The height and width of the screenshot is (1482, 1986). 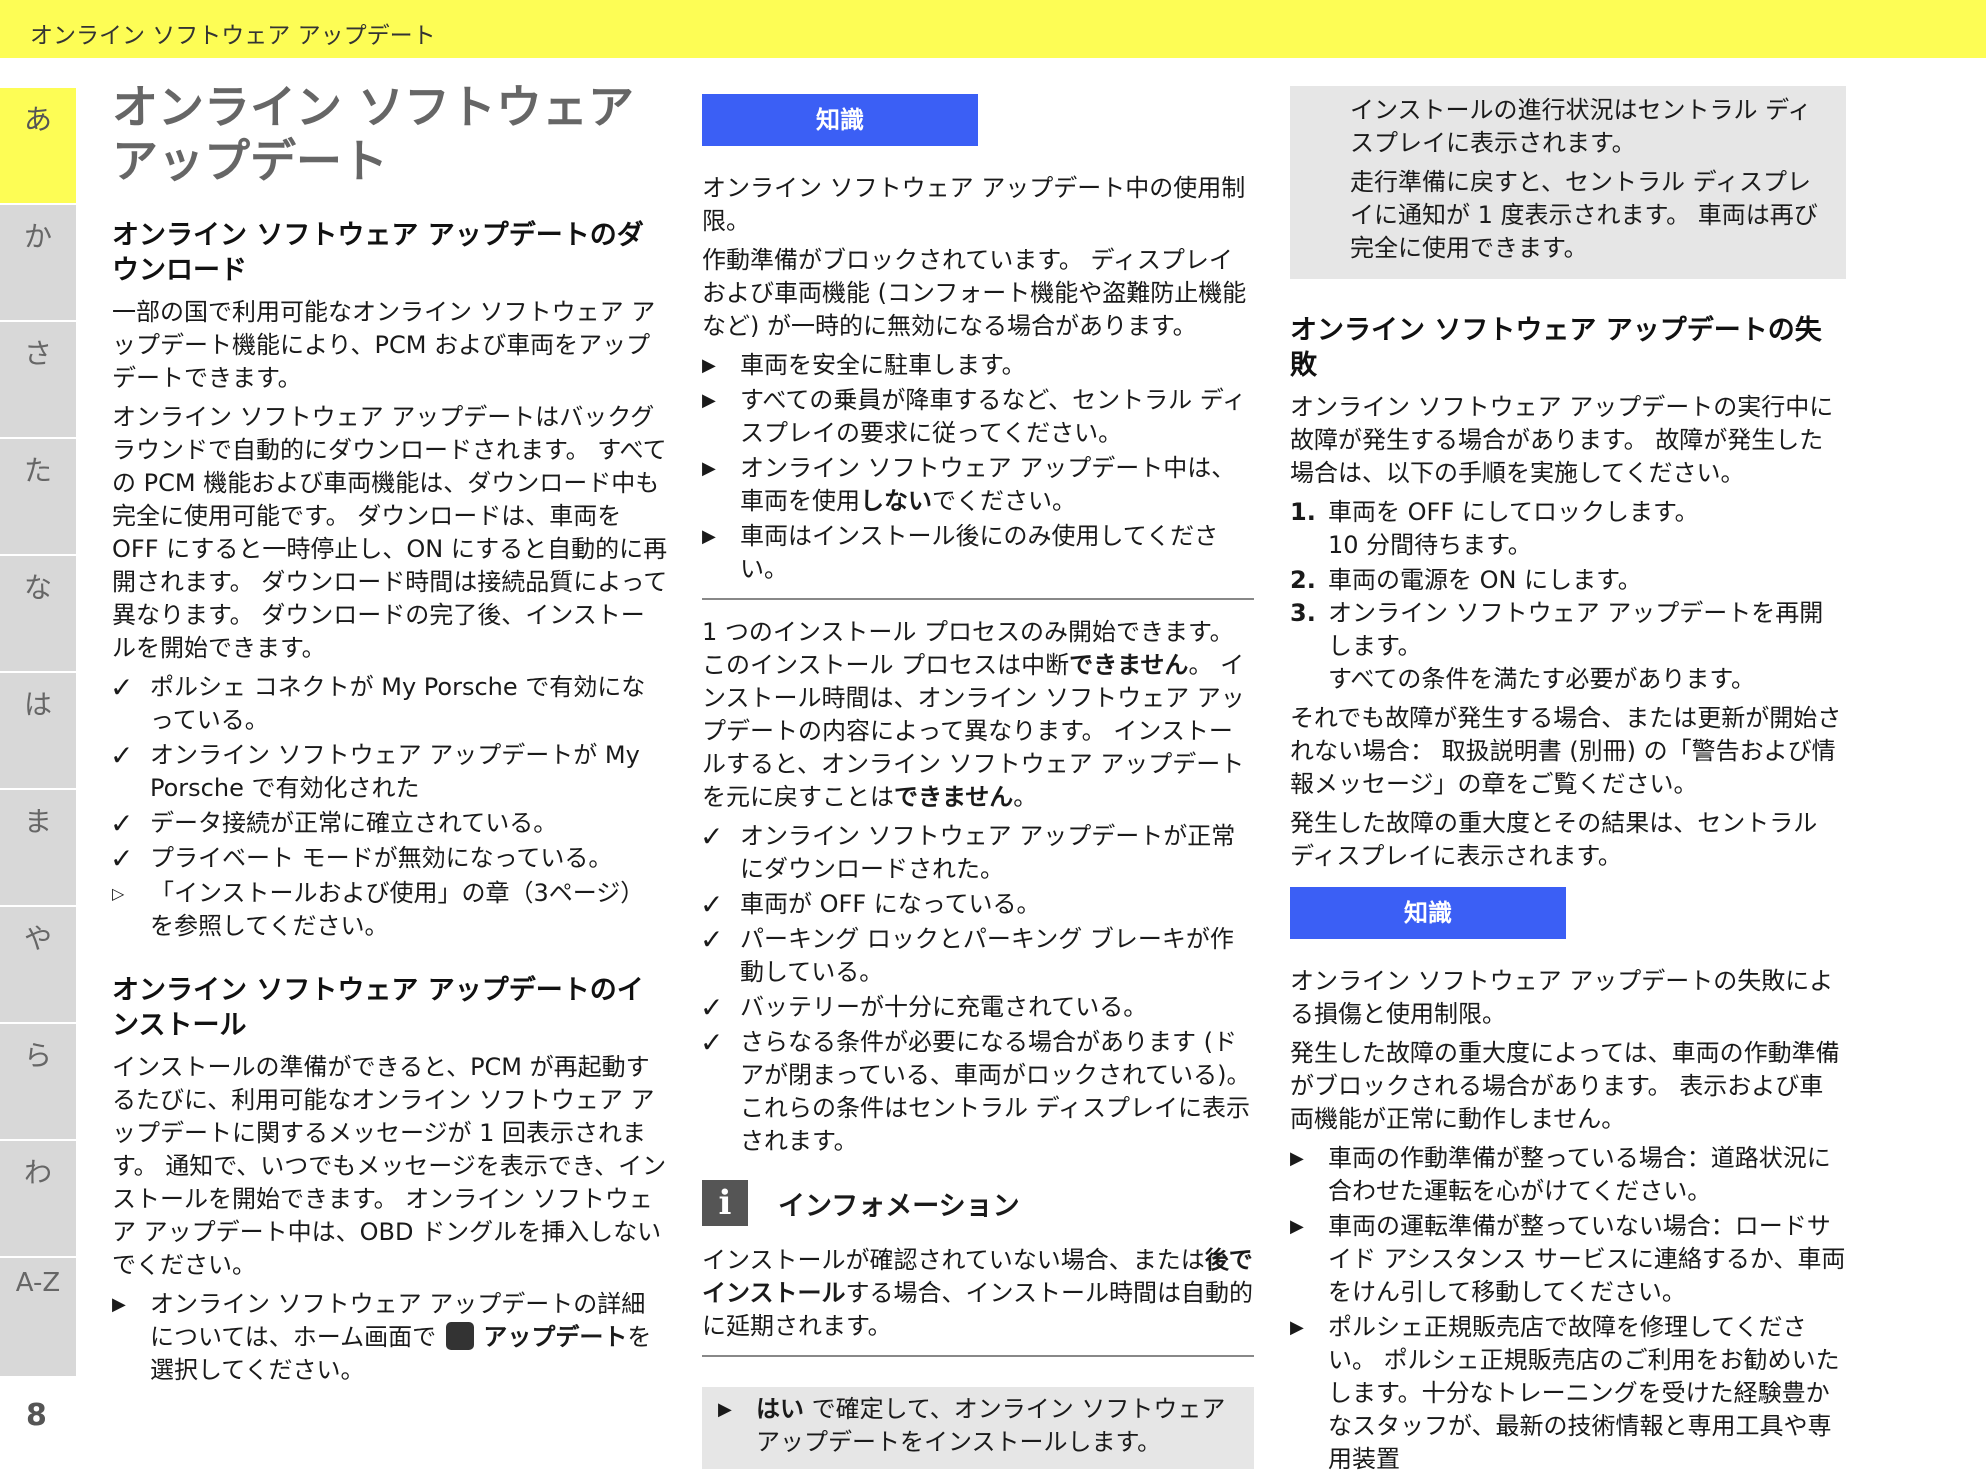 I want to click on list-item: ✓ ポルシェ コネクトが My Porsche で有効になっている。, so click(x=378, y=702).